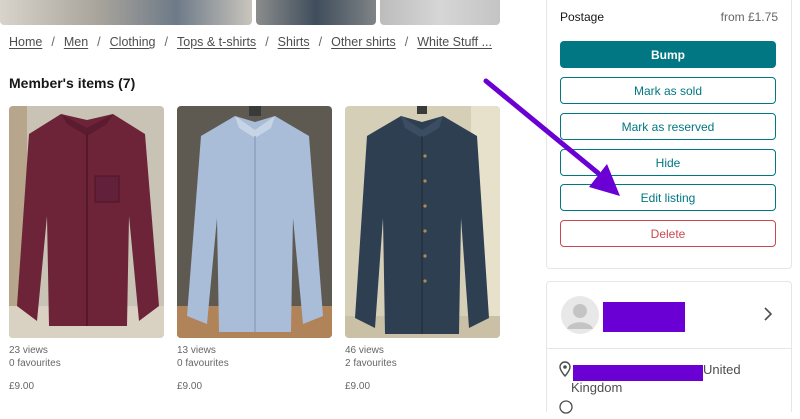 The image size is (800, 419). I want to click on item-card: 13 views 0 favourites £9.00, so click(254, 249).